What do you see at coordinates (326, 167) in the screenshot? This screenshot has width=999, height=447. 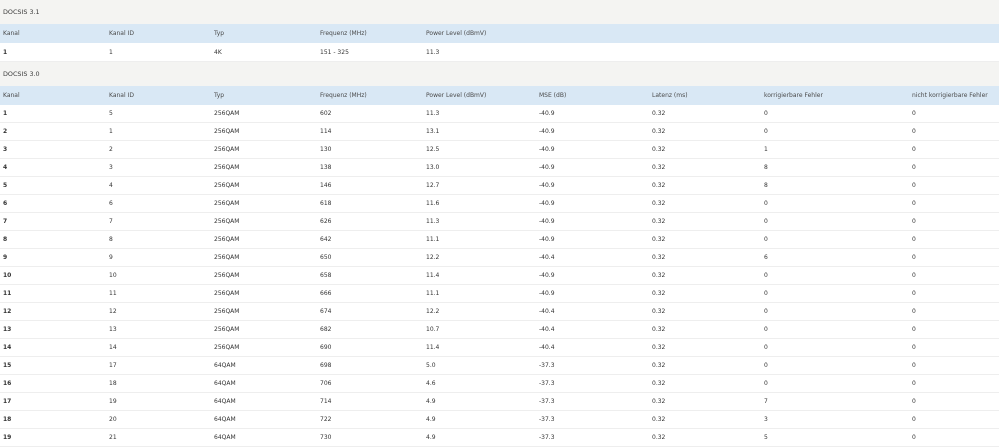 I see `table-cell: 138` at bounding box center [326, 167].